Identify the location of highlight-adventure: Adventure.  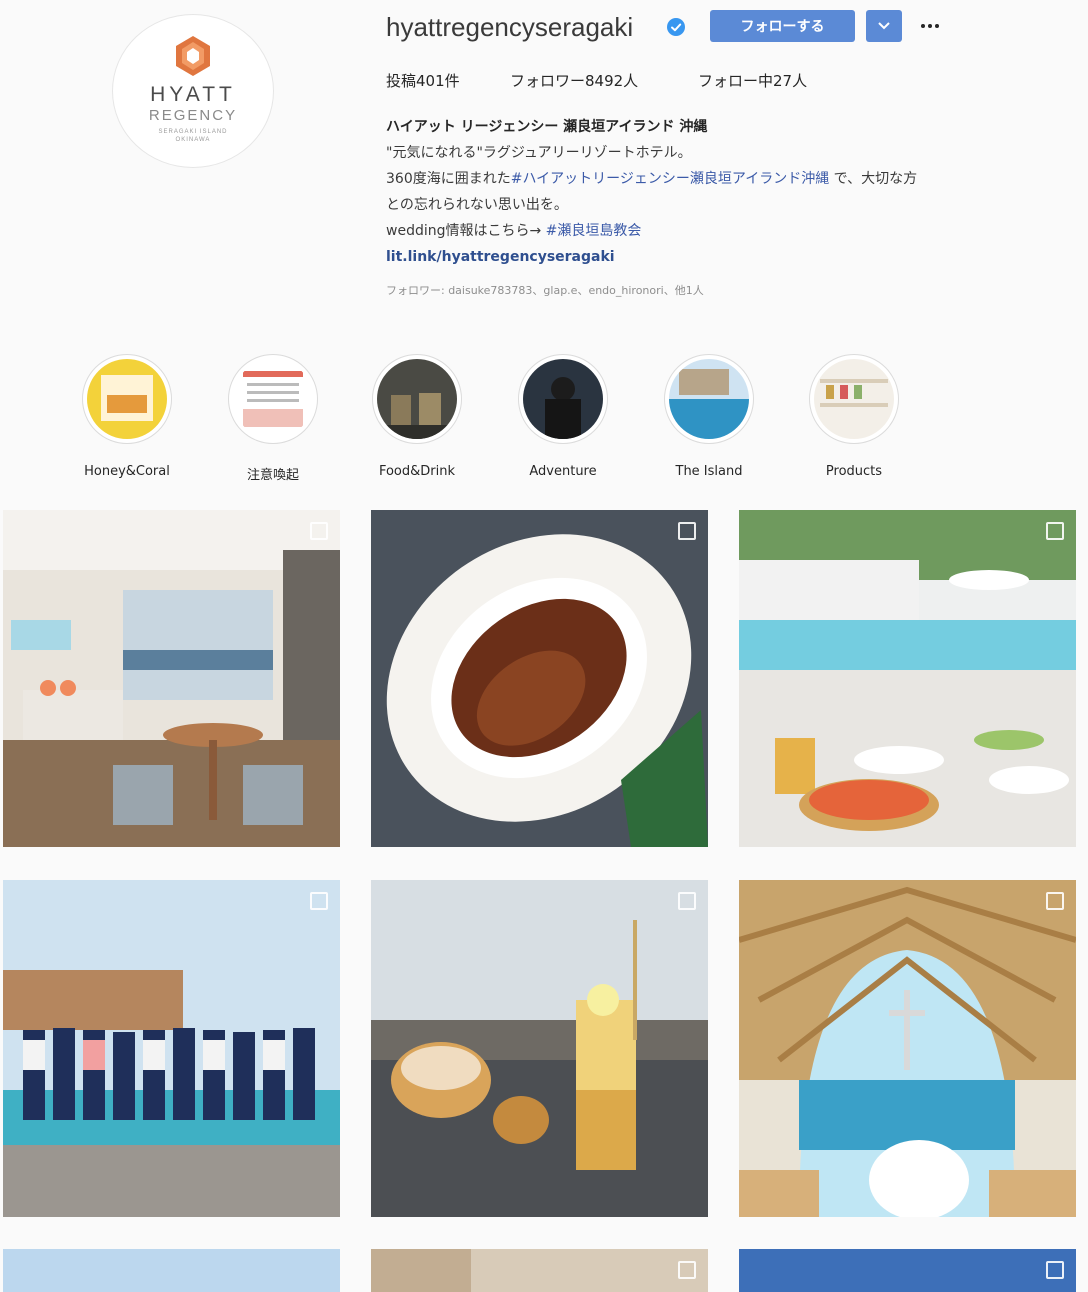
(563, 416).